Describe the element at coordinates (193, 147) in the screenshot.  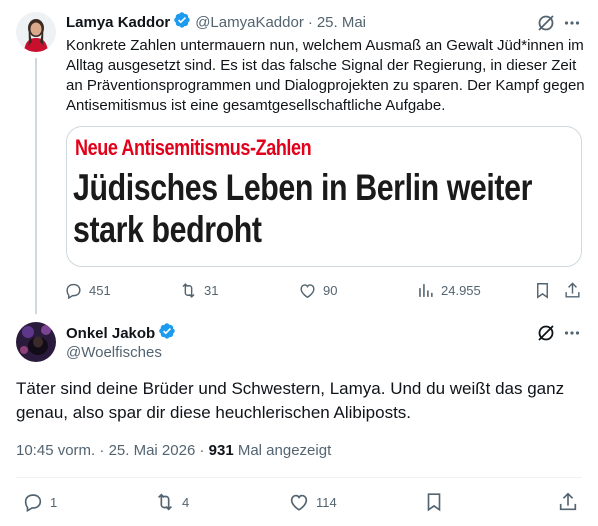
I see `card-kicker: Neue Antisemitismus-Zahlen` at that location.